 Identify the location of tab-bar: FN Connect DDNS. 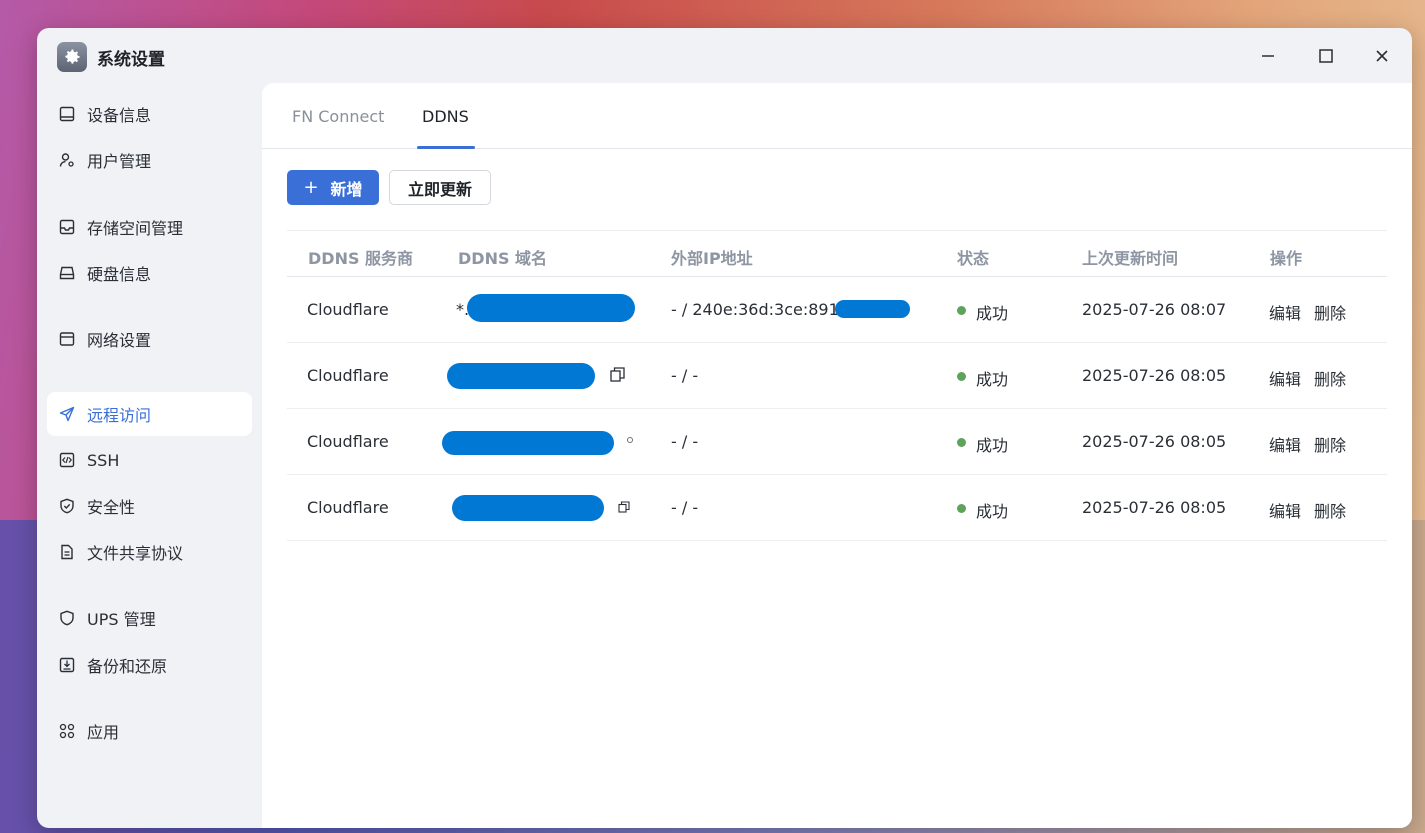
(837, 116).